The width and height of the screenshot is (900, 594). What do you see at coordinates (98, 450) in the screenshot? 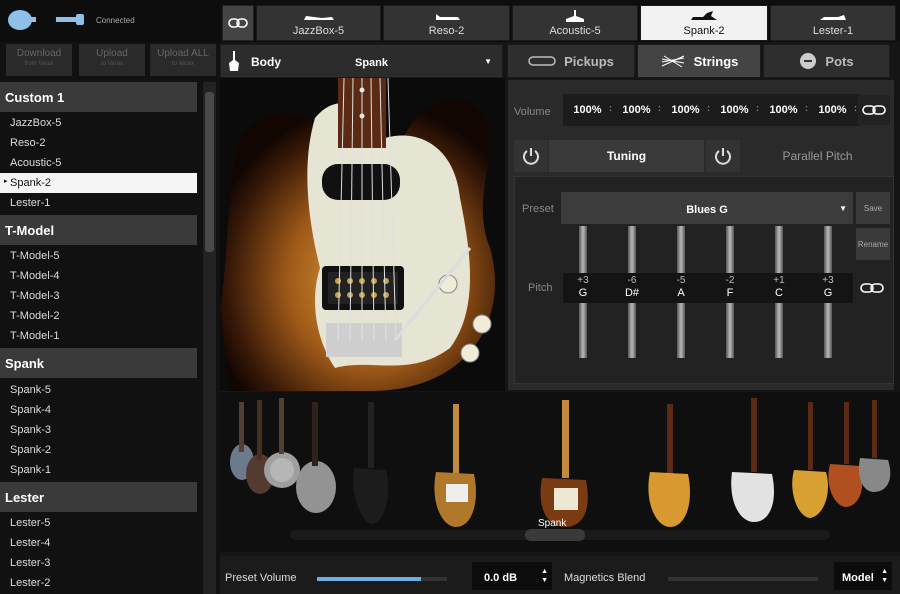
I see `list-item: Spank-2` at bounding box center [98, 450].